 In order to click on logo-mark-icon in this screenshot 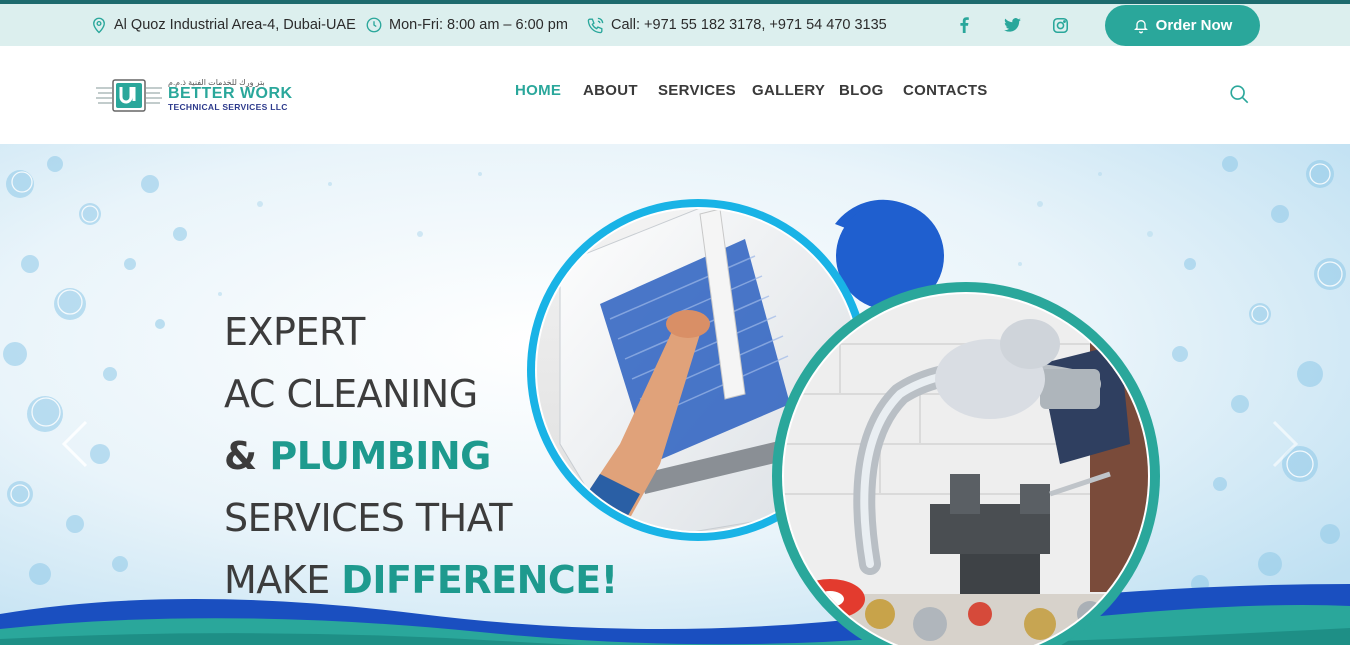, I will do `click(129, 95)`.